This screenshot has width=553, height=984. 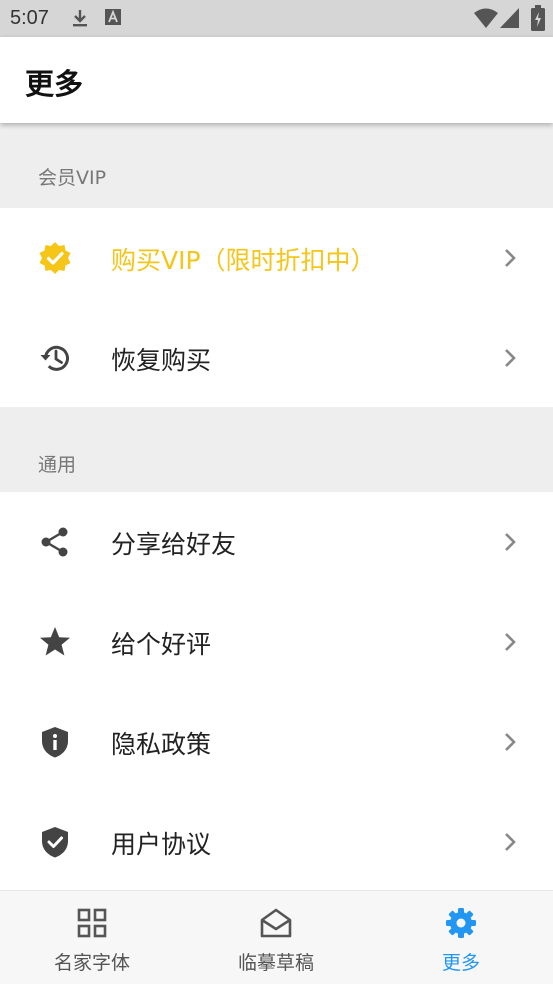 I want to click on check-shield-icon, so click(x=55, y=842).